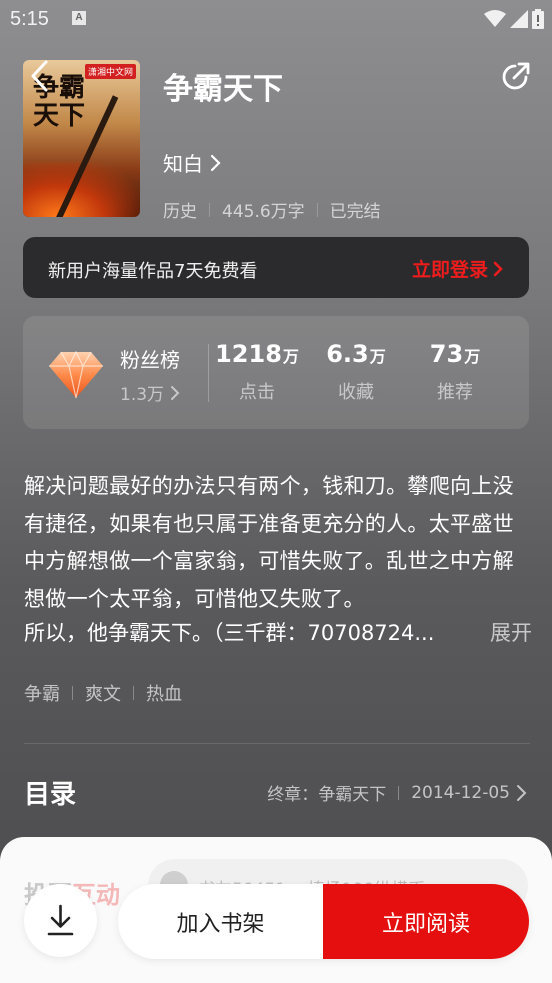  I want to click on book-status: 已完结, so click(355, 212).